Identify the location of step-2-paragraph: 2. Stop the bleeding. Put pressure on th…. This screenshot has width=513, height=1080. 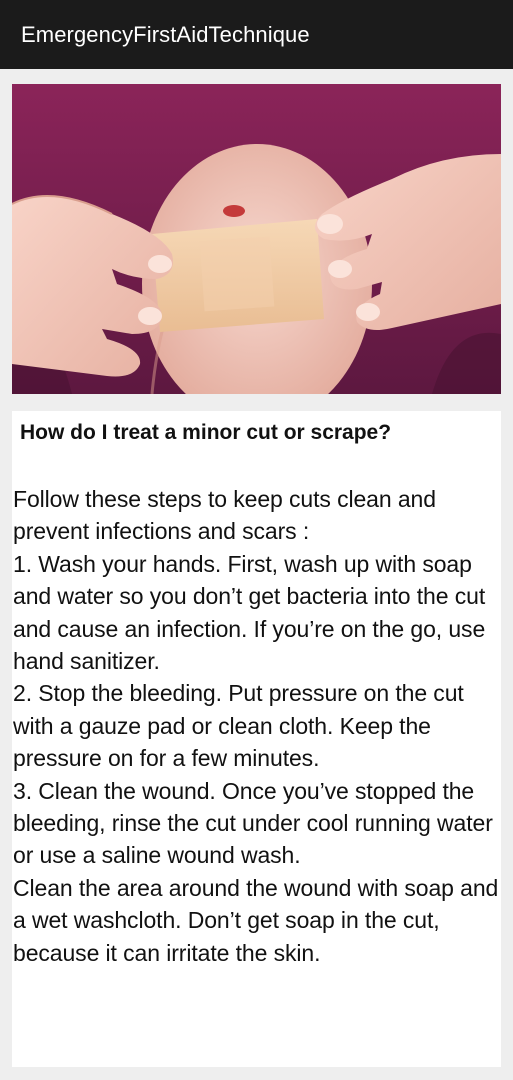
(238, 726).